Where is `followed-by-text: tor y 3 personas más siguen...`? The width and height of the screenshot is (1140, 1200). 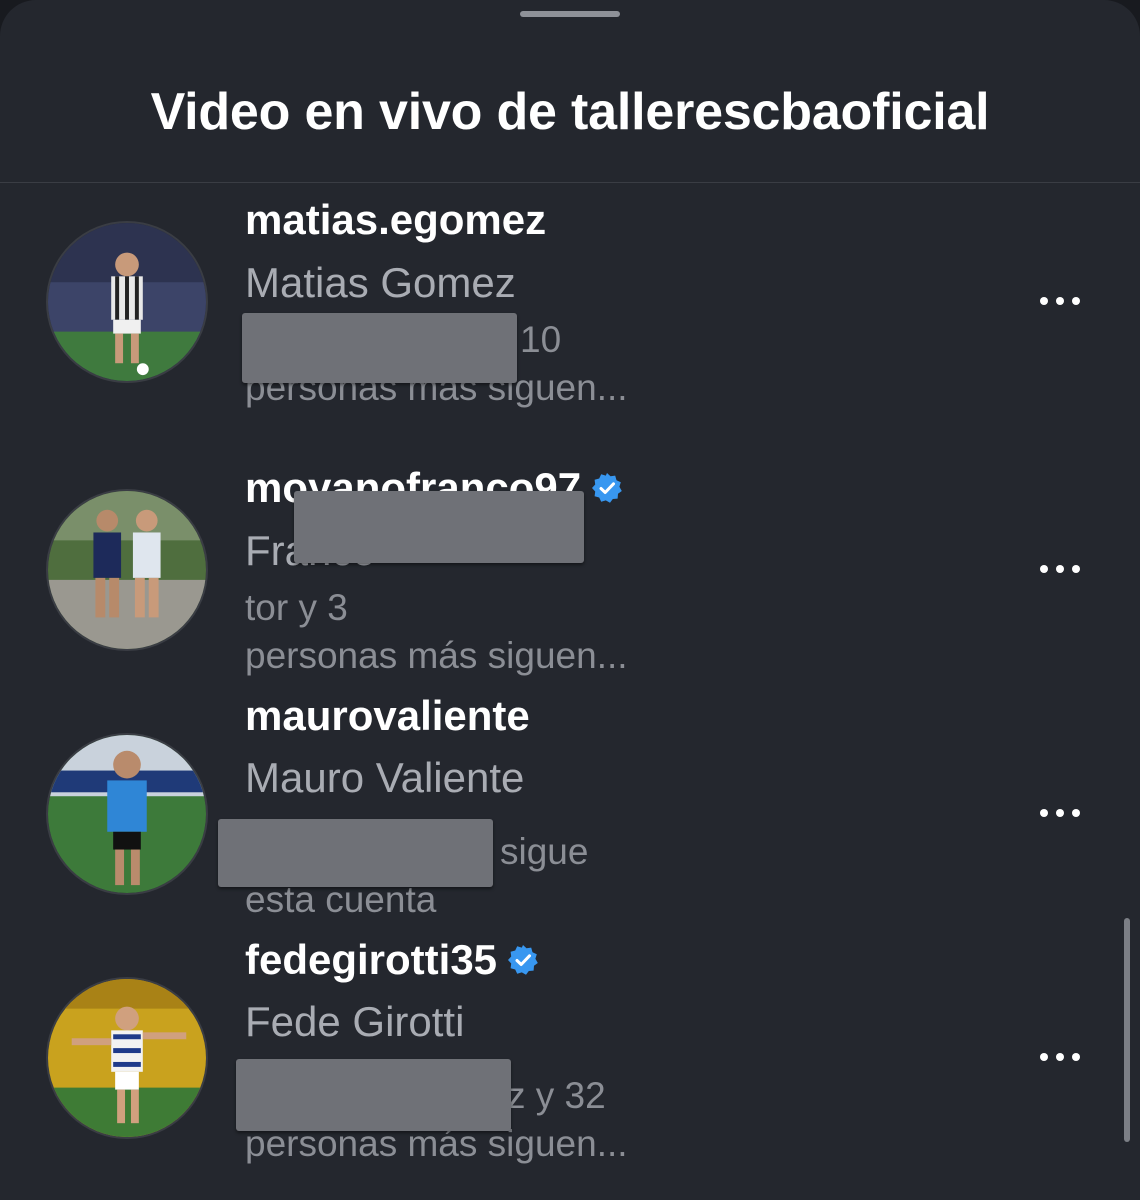
followed-by-text: tor y 3 personas más siguen... is located at coordinates (480, 632).